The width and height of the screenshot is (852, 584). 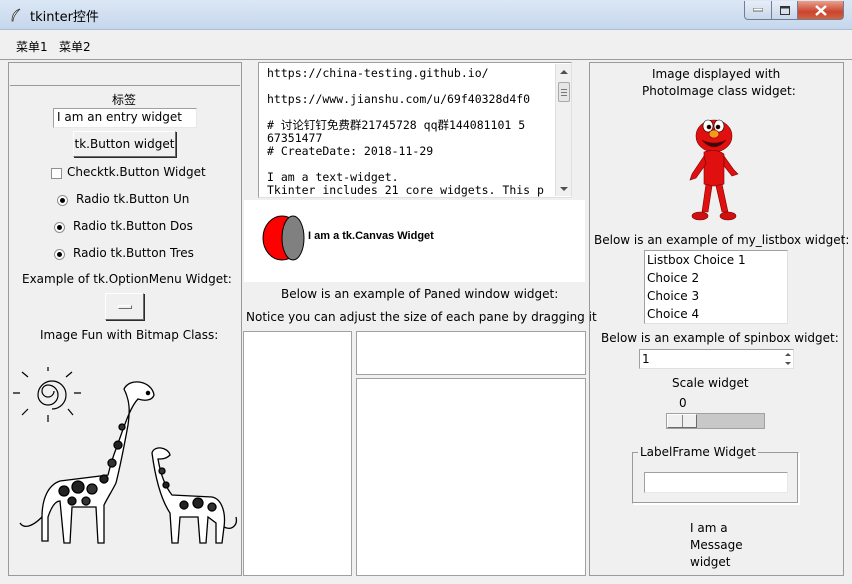 I want to click on message-line: I am a, so click(x=709, y=528).